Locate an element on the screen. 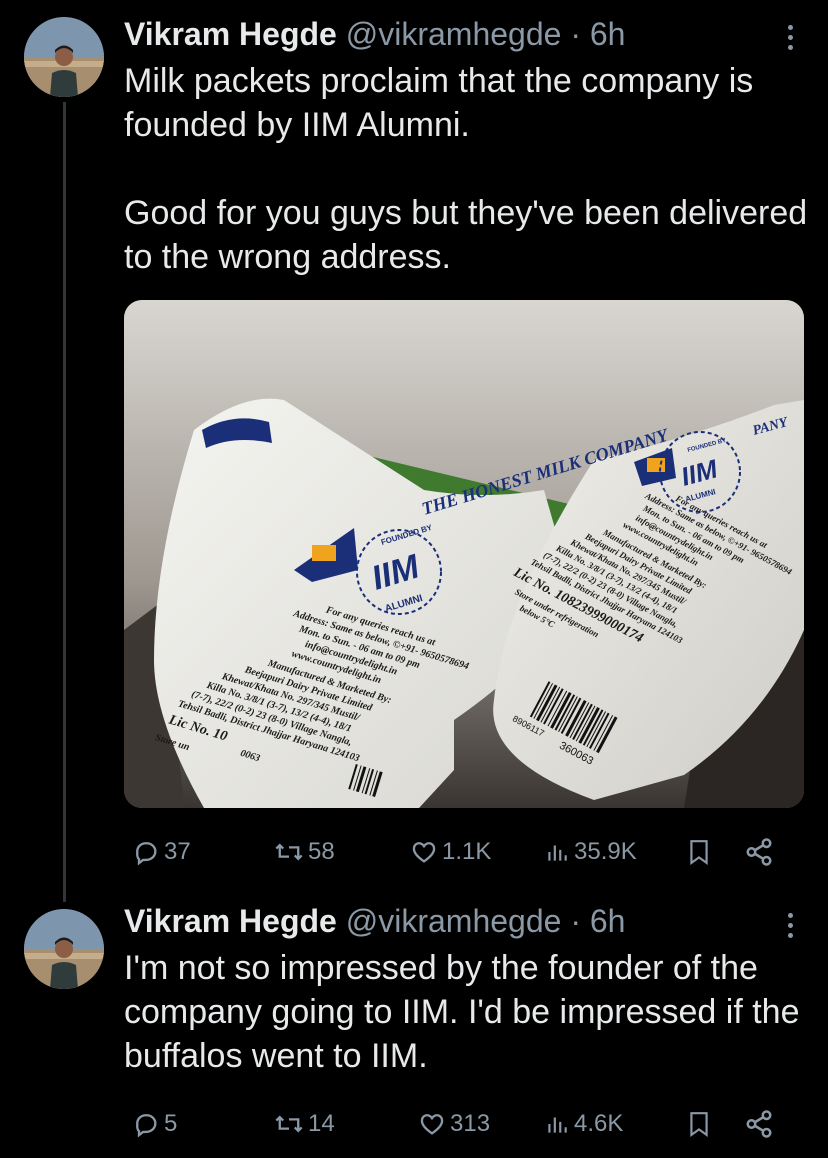  tweet-actions: 37 58 1.1K 35.9K is located at coordinates (459, 852).